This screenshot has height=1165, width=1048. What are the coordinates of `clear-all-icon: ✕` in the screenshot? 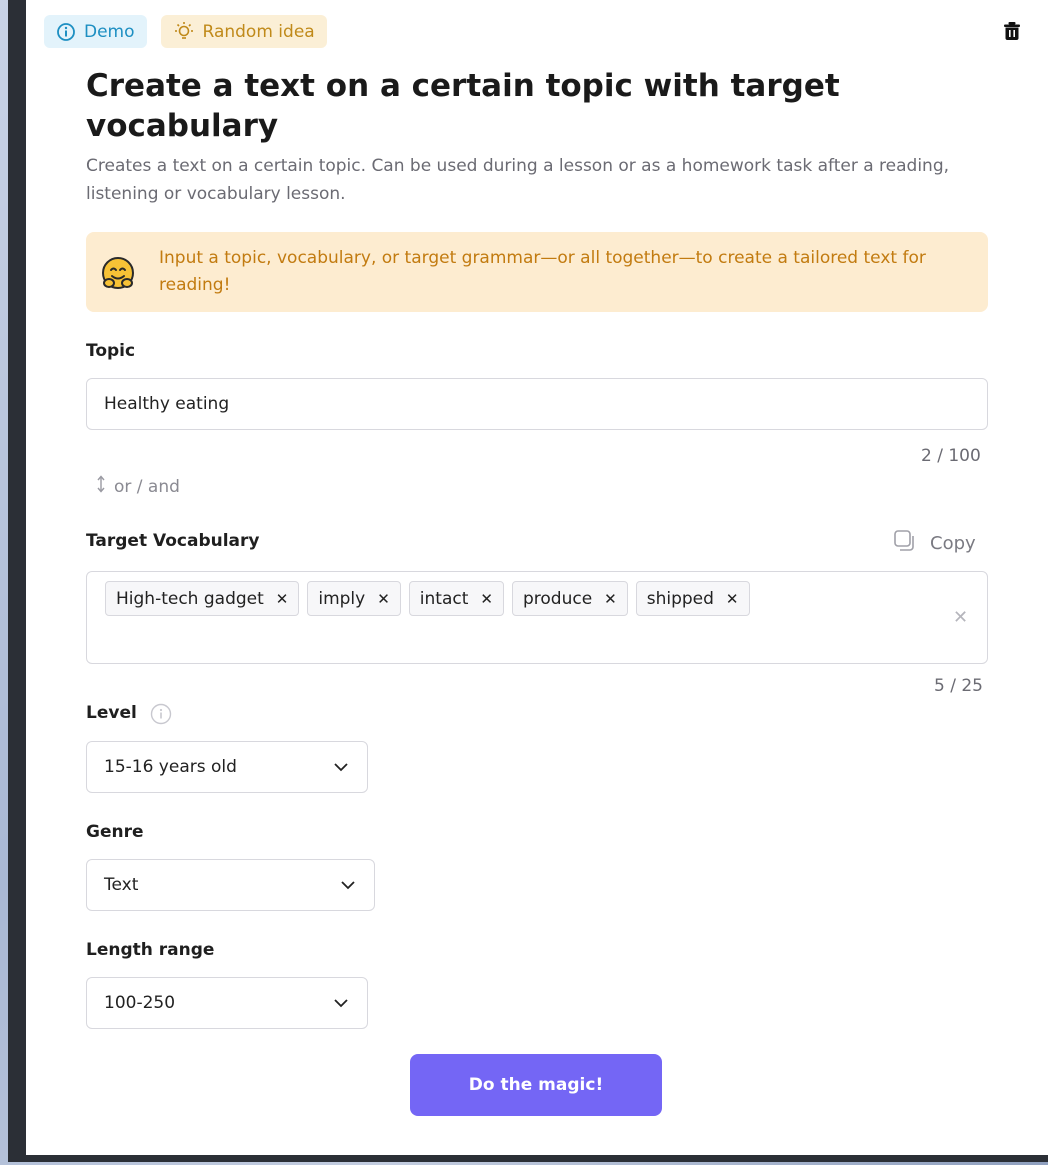 It's located at (960, 617).